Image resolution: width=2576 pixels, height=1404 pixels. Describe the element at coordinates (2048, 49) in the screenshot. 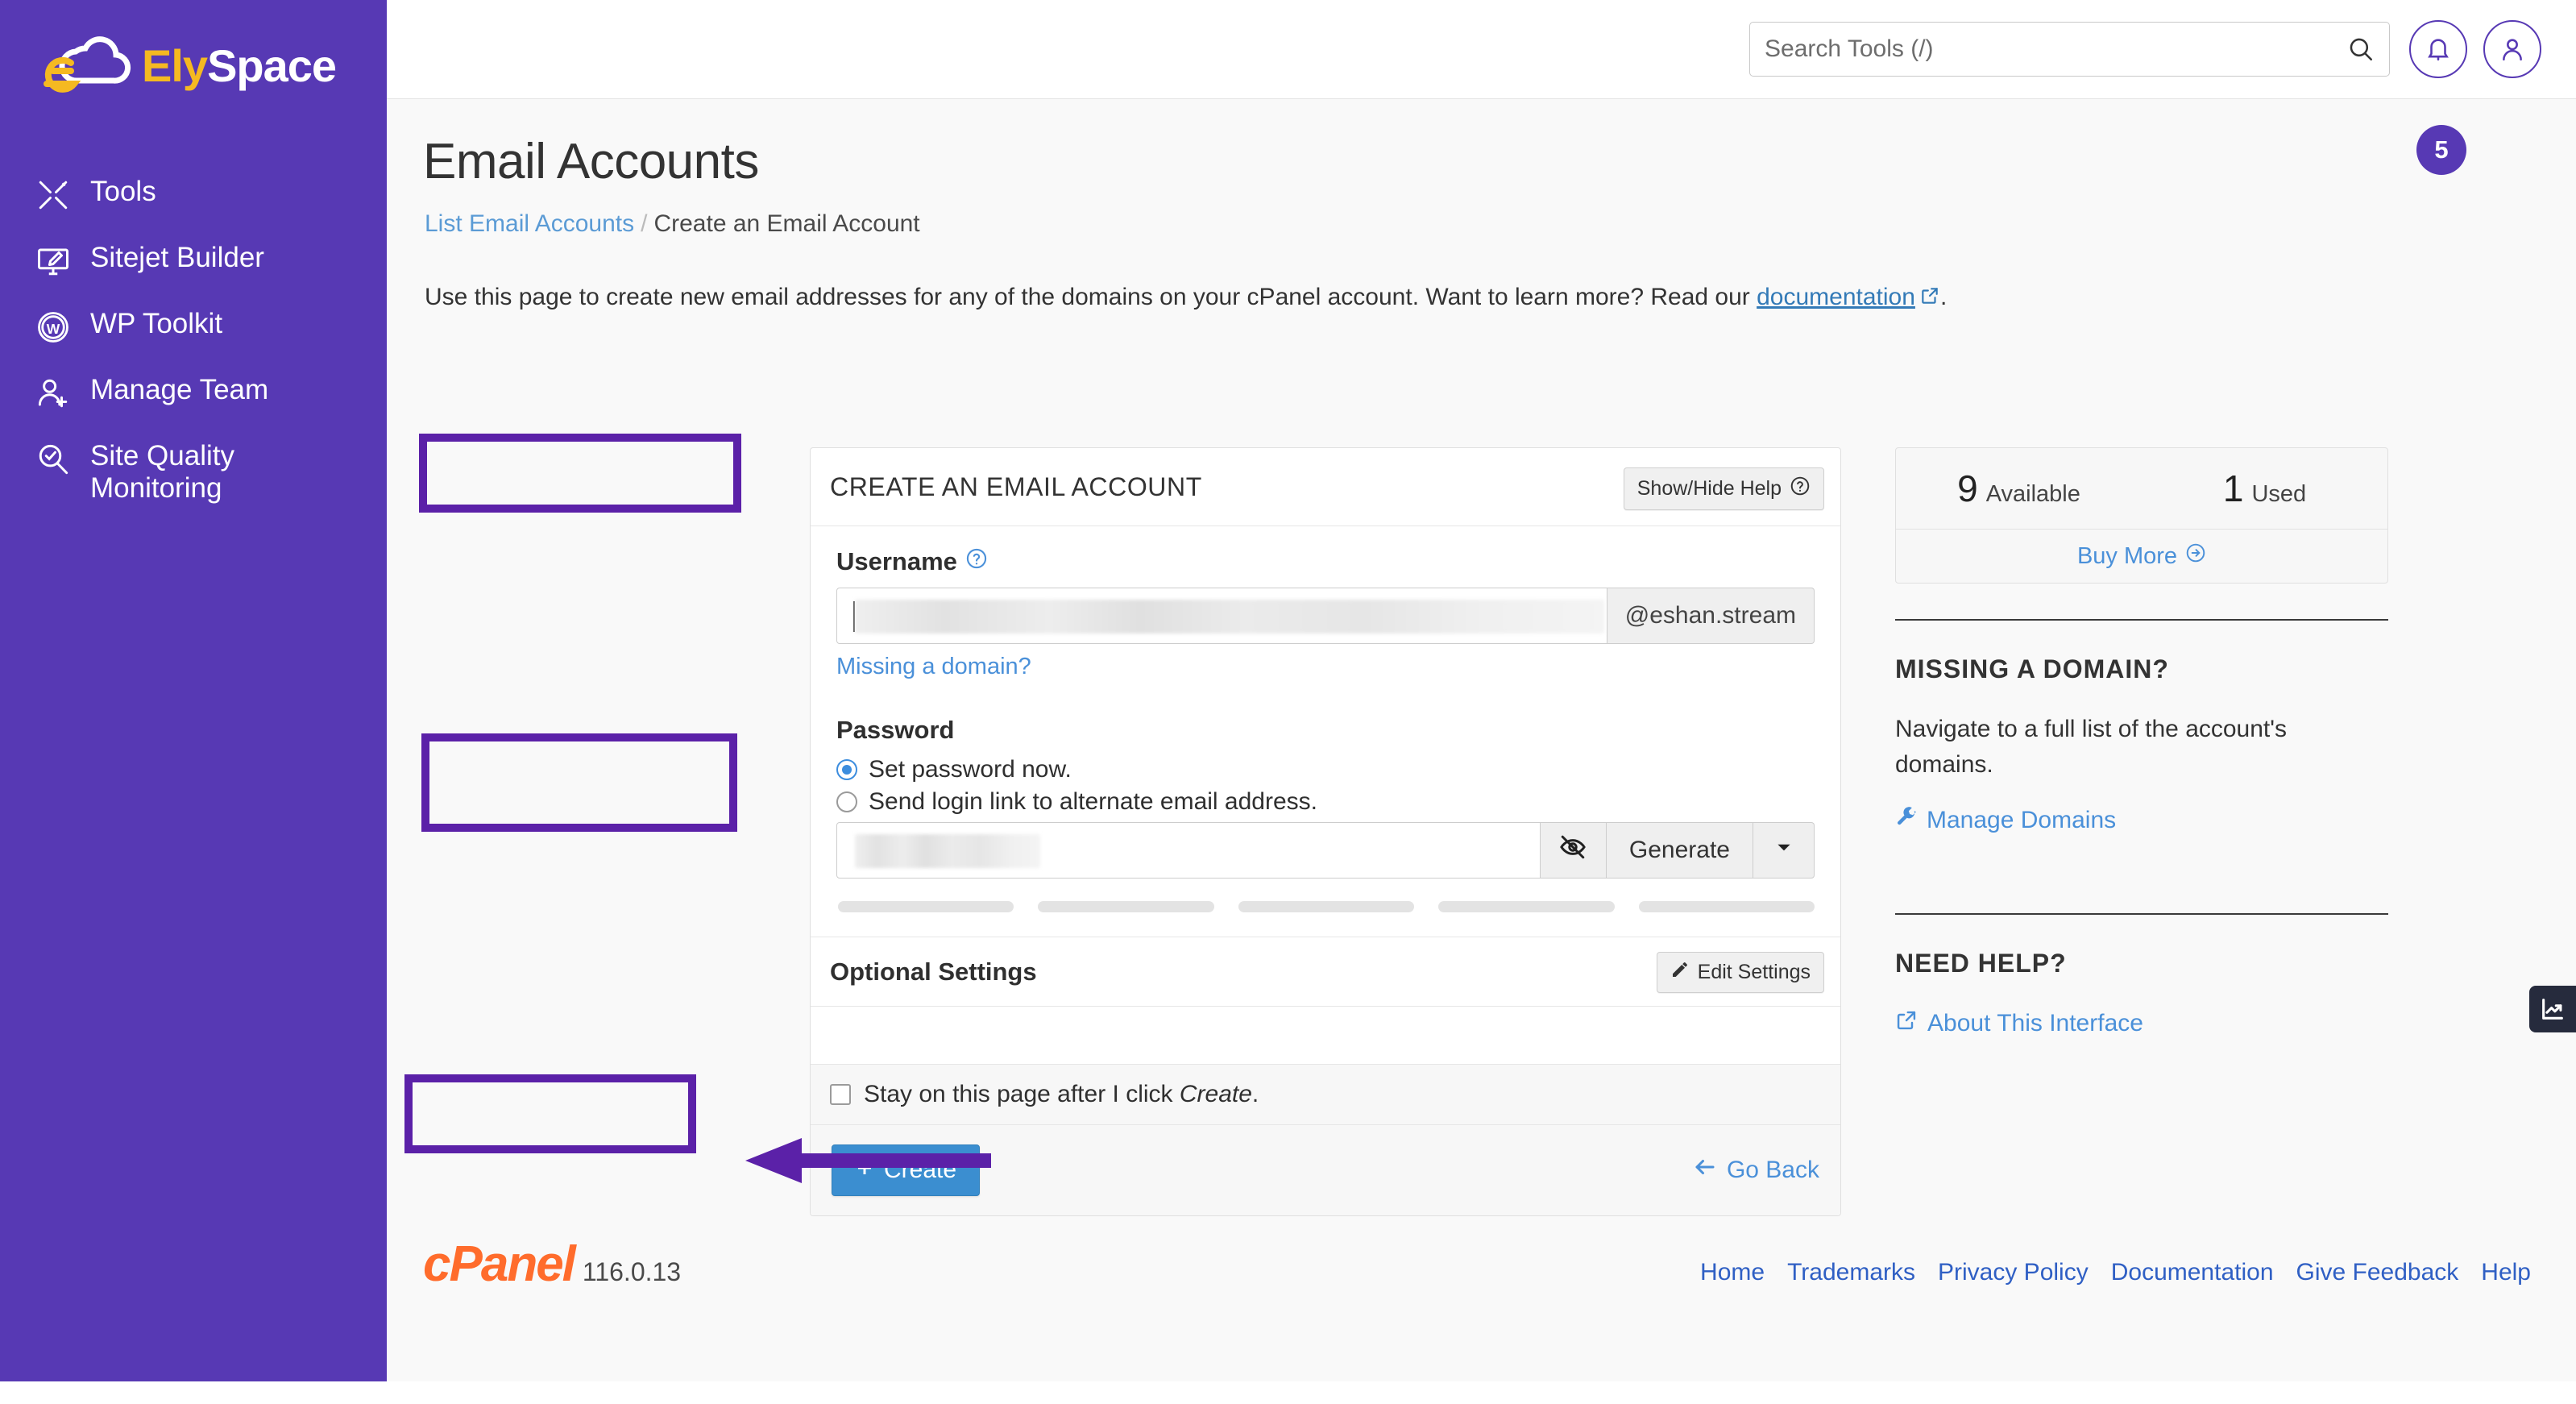

I see `search-input` at that location.